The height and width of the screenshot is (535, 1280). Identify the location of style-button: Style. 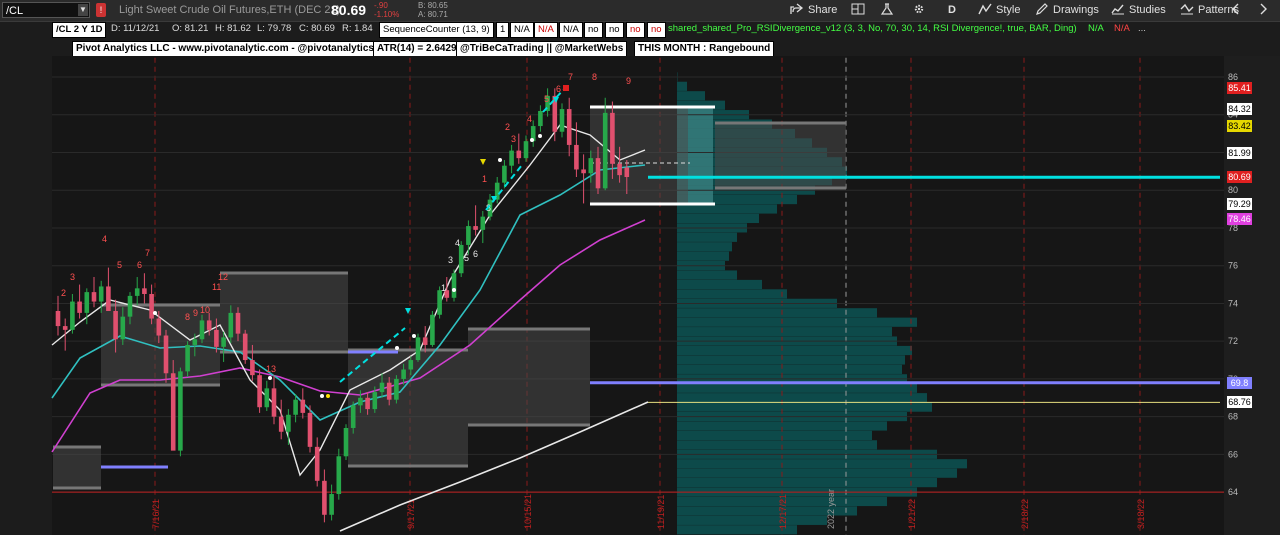
(999, 10).